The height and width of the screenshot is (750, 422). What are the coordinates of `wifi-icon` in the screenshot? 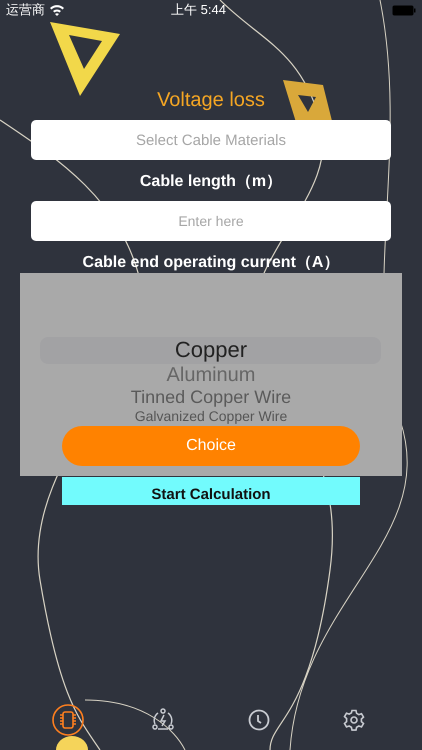 It's located at (57, 10).